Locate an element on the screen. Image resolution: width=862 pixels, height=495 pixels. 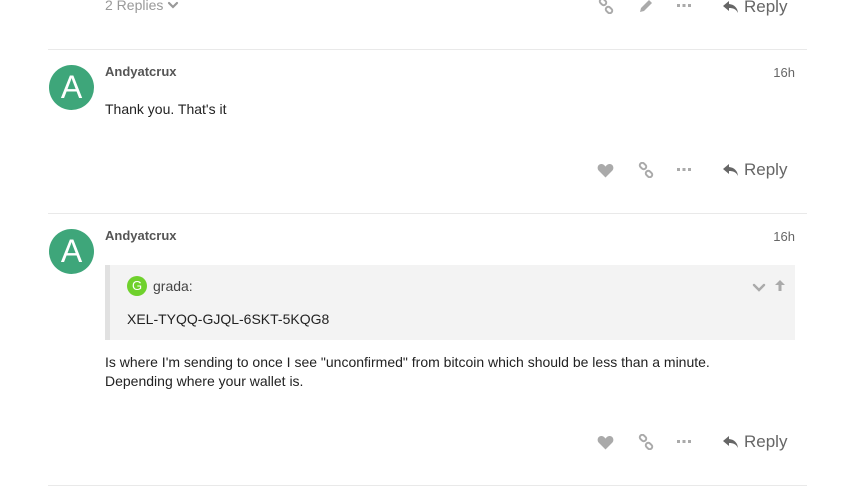
quote-text: XEL-TYQQ-GJQL-6SKT-5KQG8 is located at coordinates (228, 319).